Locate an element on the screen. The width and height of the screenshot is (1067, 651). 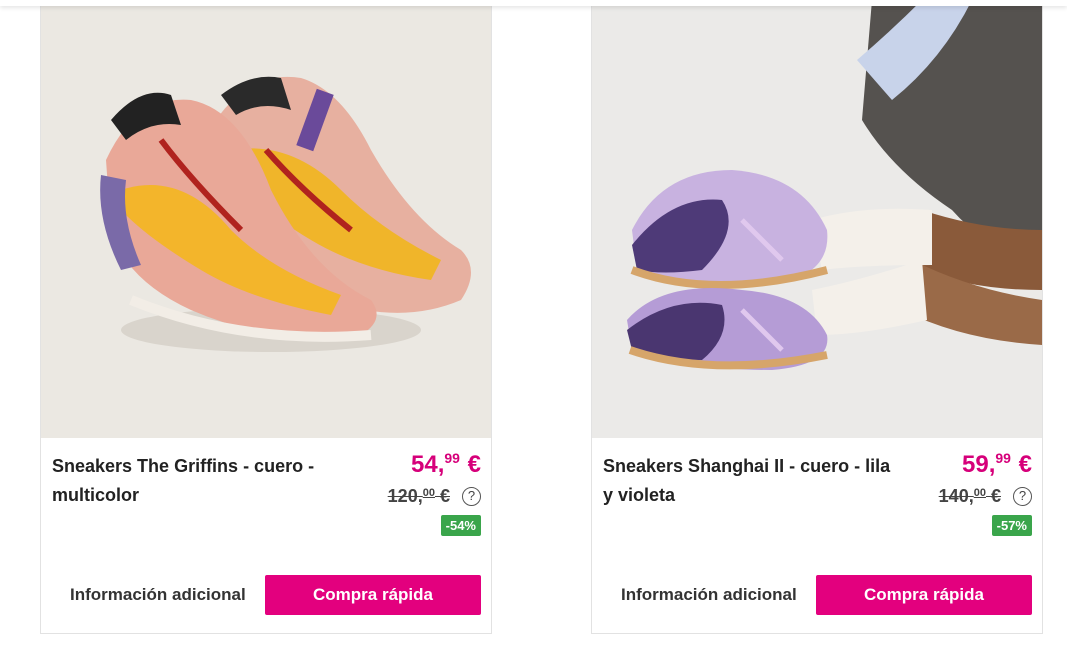
old-price-integer: 140, is located at coordinates (956, 496).